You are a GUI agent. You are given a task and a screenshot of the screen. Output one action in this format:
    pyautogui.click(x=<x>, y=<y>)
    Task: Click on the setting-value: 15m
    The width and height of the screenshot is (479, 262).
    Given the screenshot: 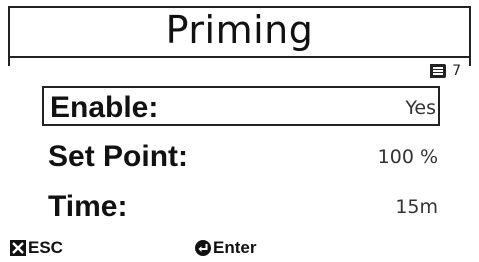 What is the action you would take?
    pyautogui.click(x=416, y=207)
    